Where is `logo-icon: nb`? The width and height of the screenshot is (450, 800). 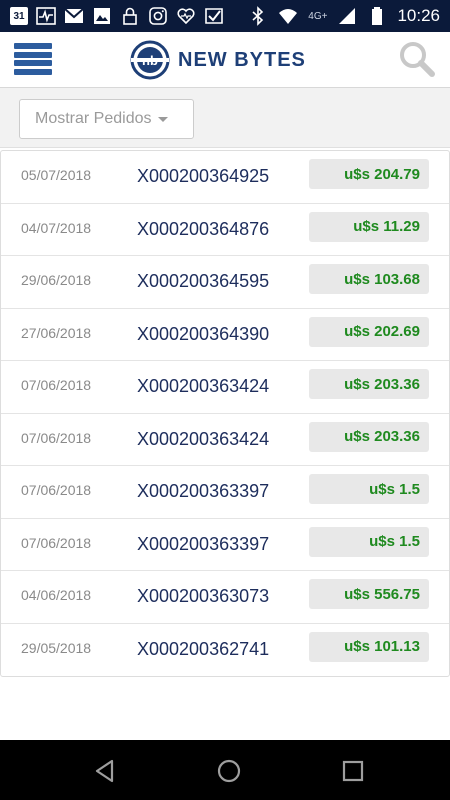
logo-icon: nb is located at coordinates (150, 60).